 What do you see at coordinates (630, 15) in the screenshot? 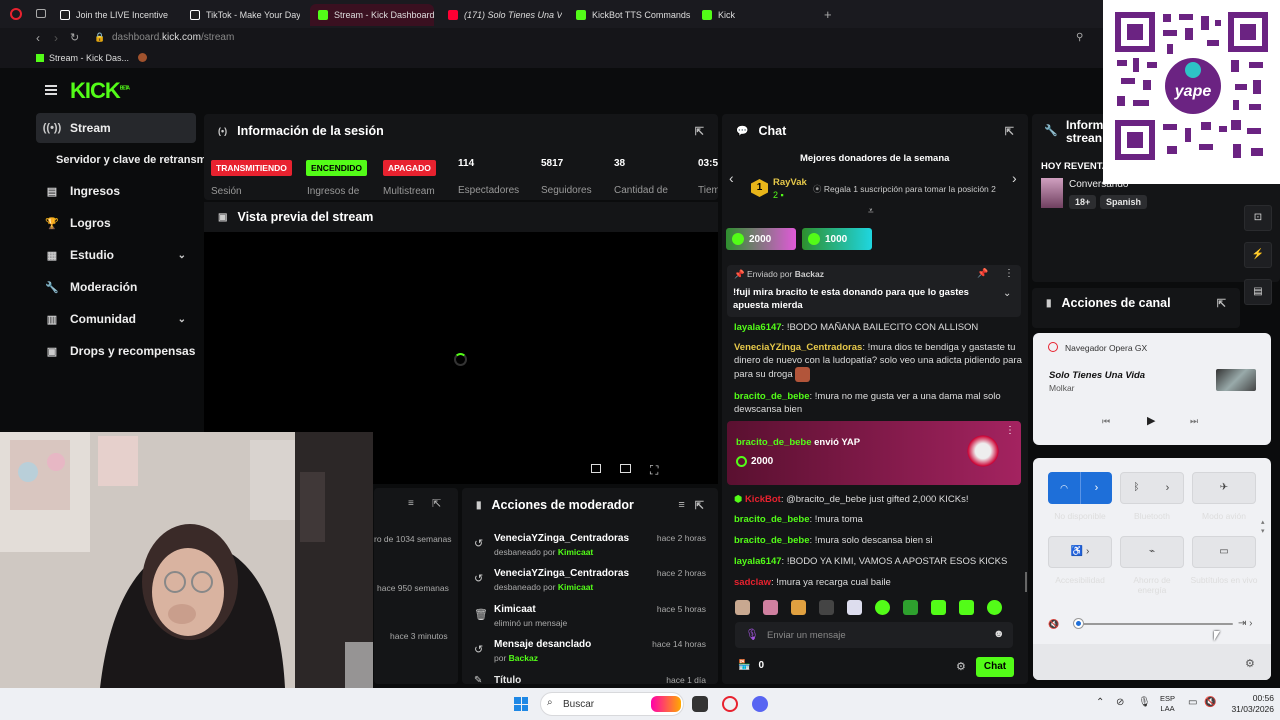
I see `tab-kickbot: KickBot TTS Commands` at bounding box center [630, 15].